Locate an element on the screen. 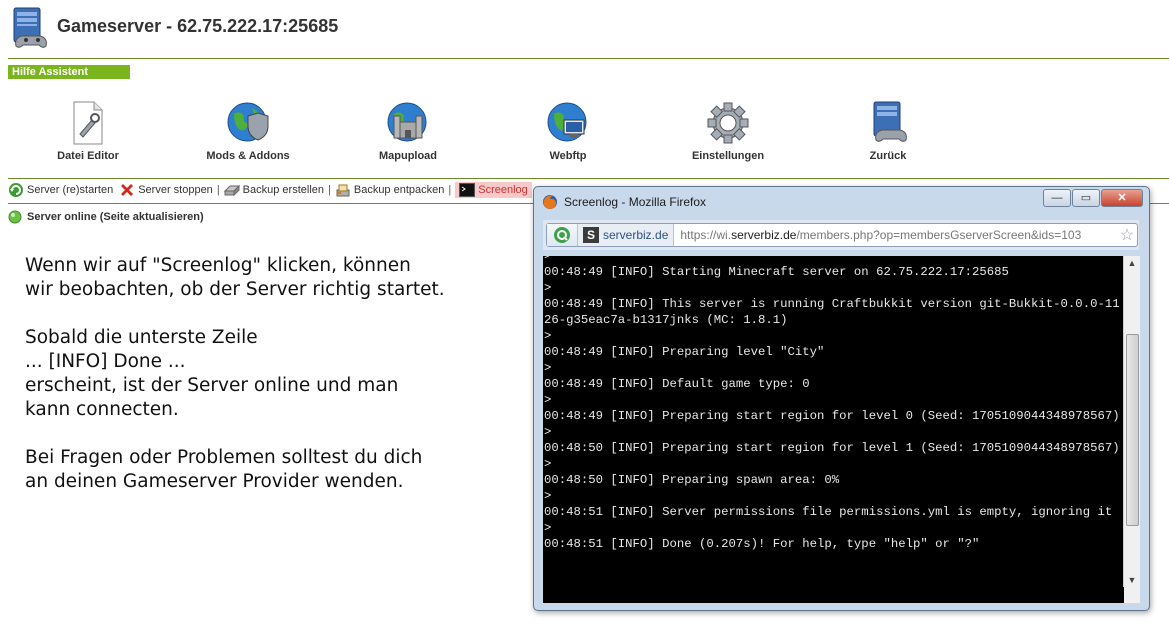 The width and height of the screenshot is (1169, 635). url-domain: serverbiz.de is located at coordinates (764, 235).